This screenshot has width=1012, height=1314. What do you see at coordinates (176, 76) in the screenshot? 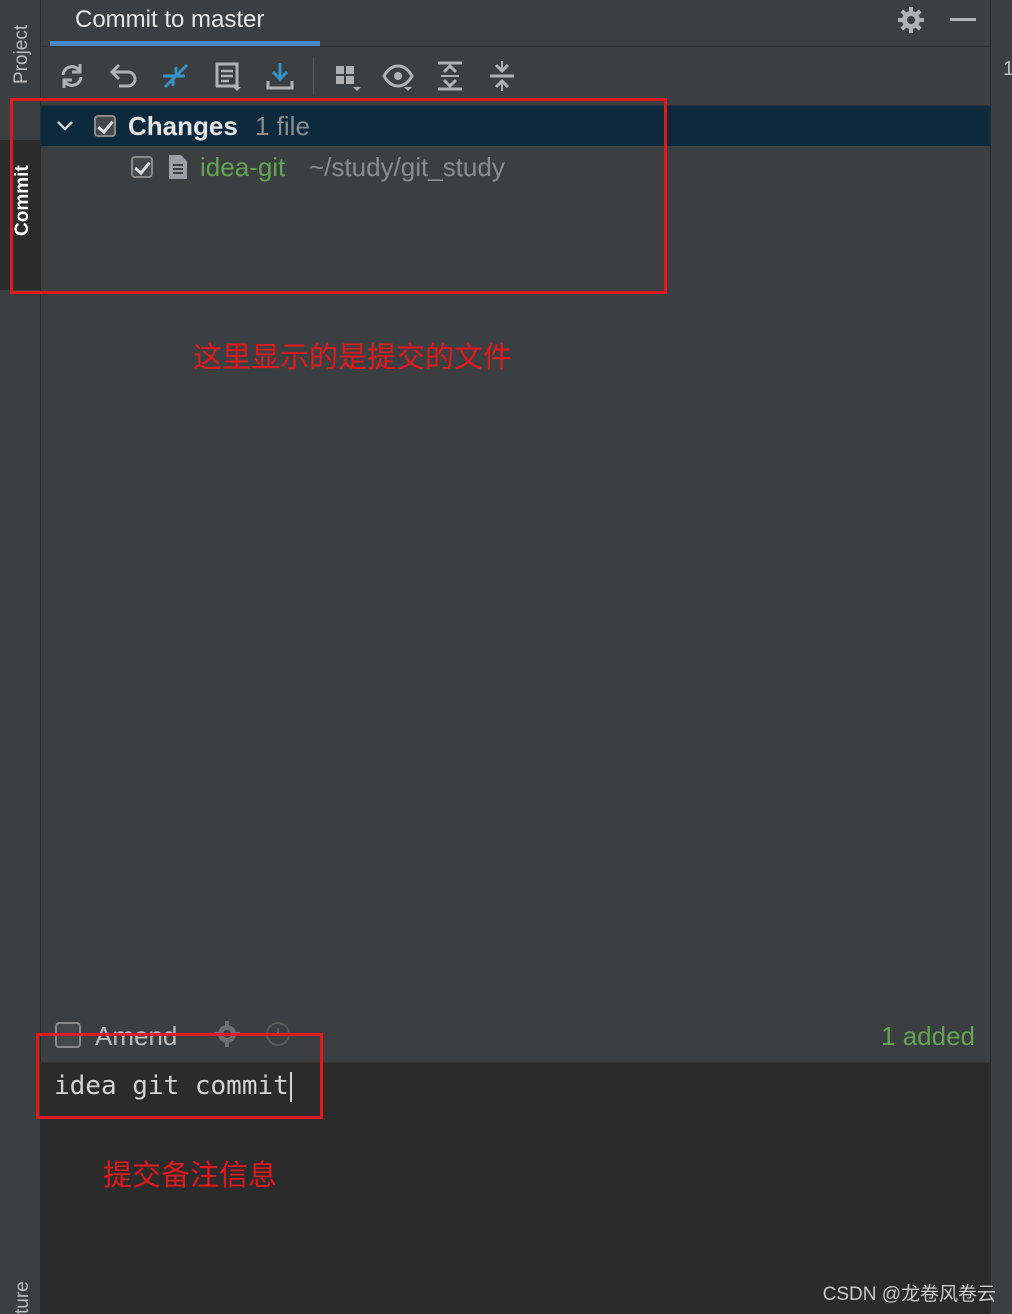
I see `show-diff-icon` at bounding box center [176, 76].